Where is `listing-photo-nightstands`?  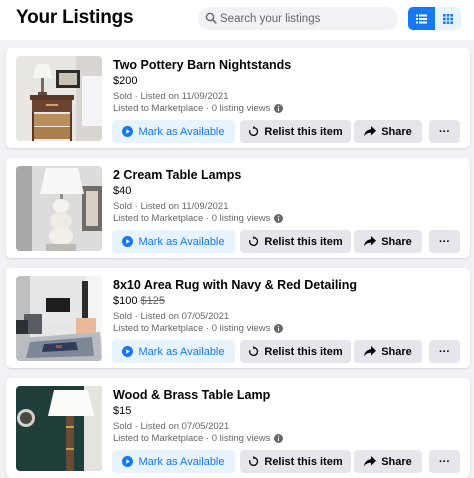 listing-photo-nightstands is located at coordinates (59, 98).